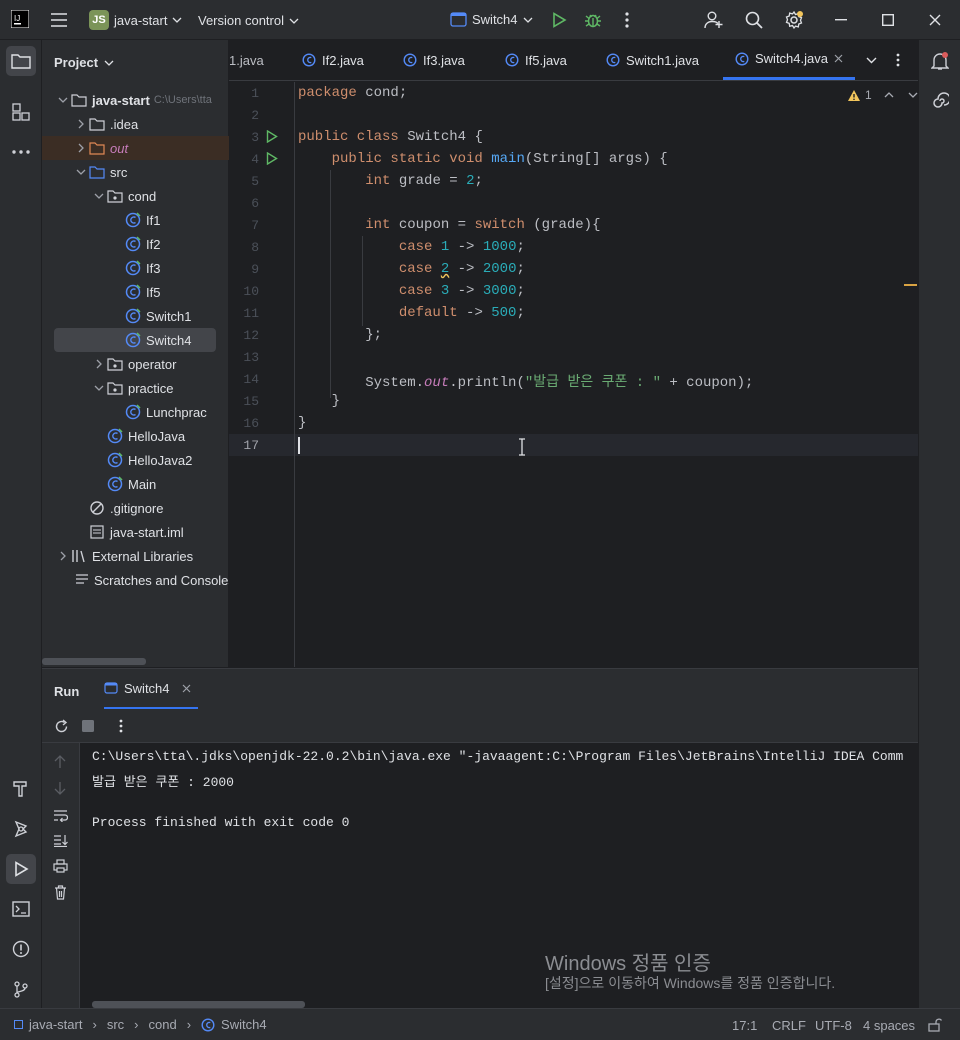 Image resolution: width=960 pixels, height=1040 pixels. What do you see at coordinates (135, 556) in the screenshot?
I see `tree-item-external-libraries: External Libraries` at bounding box center [135, 556].